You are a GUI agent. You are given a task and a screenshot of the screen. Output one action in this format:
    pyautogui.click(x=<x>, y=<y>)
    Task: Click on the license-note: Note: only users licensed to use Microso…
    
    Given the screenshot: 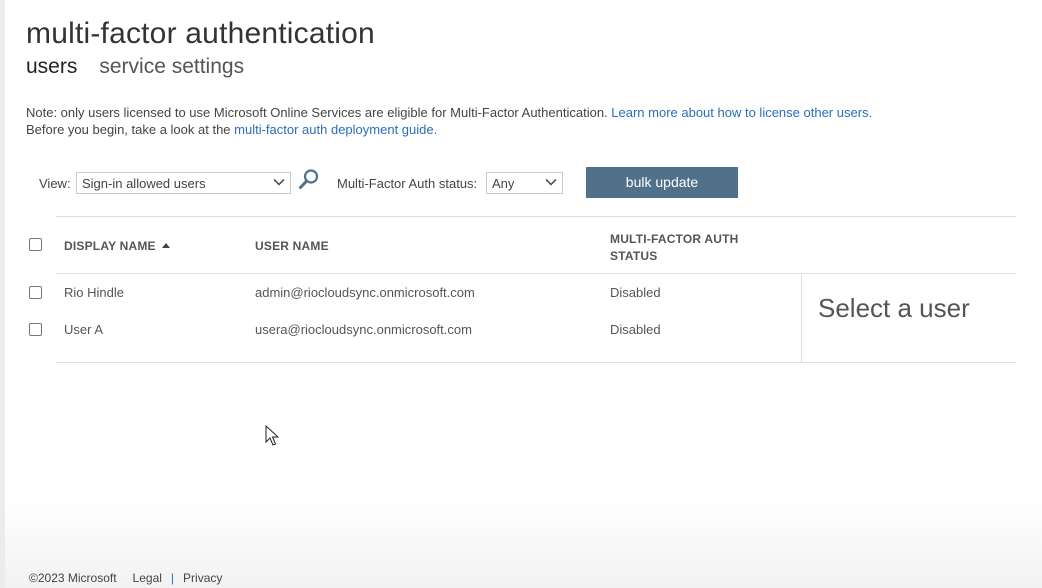 What is the action you would take?
    pyautogui.click(x=521, y=121)
    